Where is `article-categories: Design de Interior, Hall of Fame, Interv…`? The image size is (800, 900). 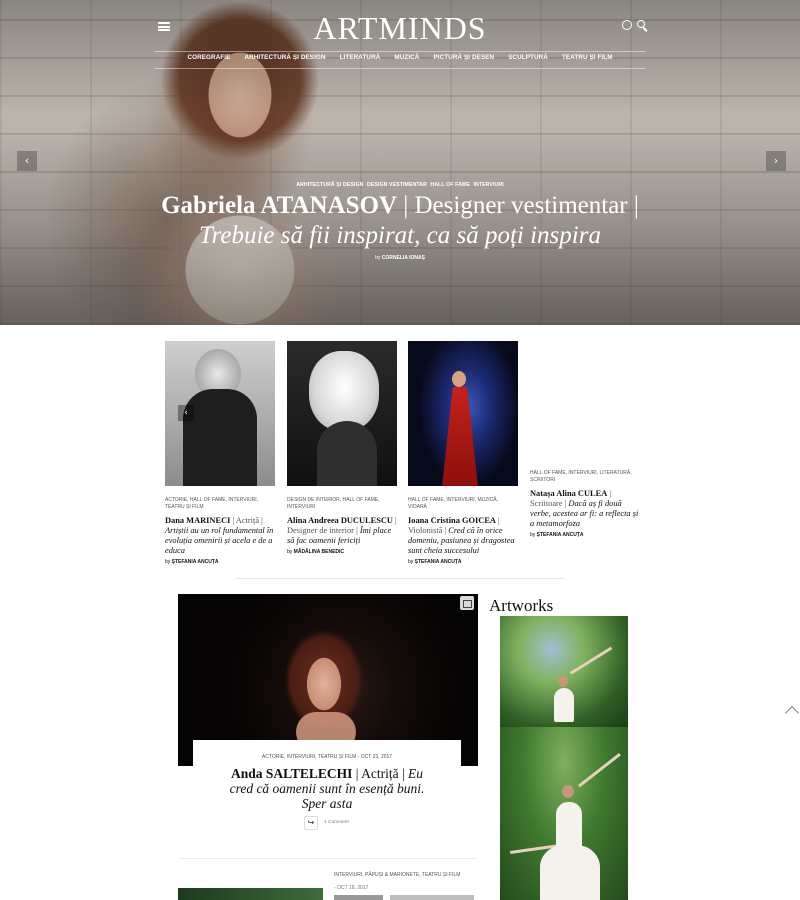 article-categories: Design de Interior, Hall of Fame, Interv… is located at coordinates (342, 504).